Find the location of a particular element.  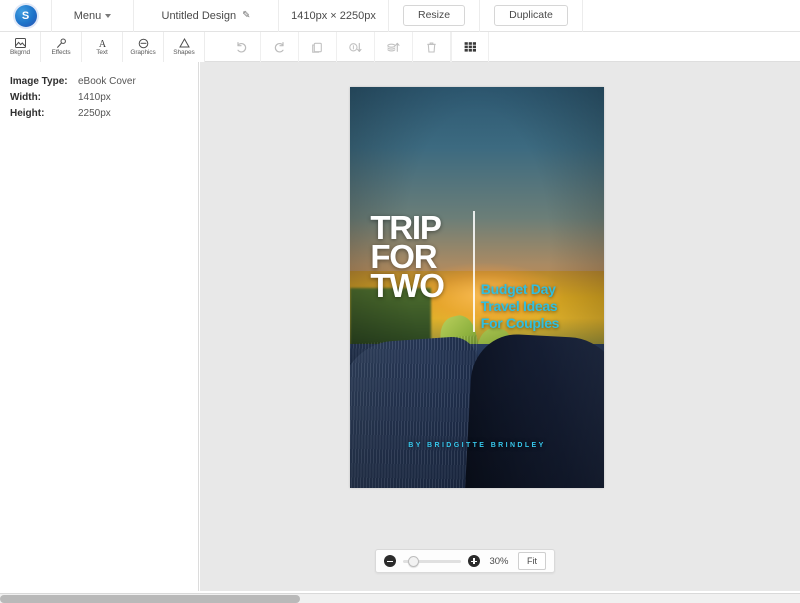

tool-tab-bkgrnd: Bkgrnd is located at coordinates (20, 47).